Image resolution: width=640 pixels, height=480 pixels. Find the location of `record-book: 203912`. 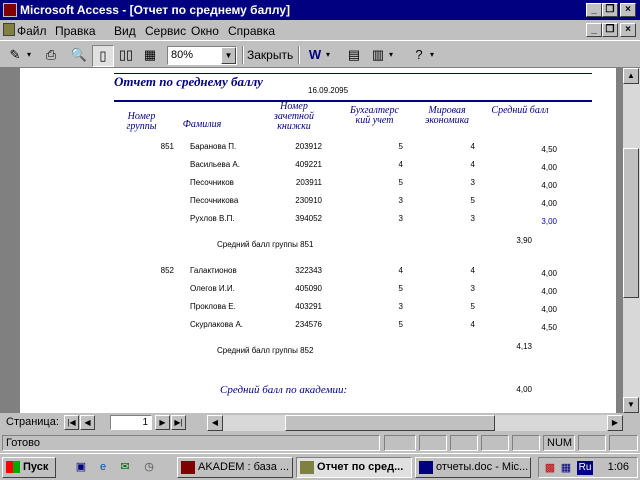

record-book: 203912 is located at coordinates (308, 146).